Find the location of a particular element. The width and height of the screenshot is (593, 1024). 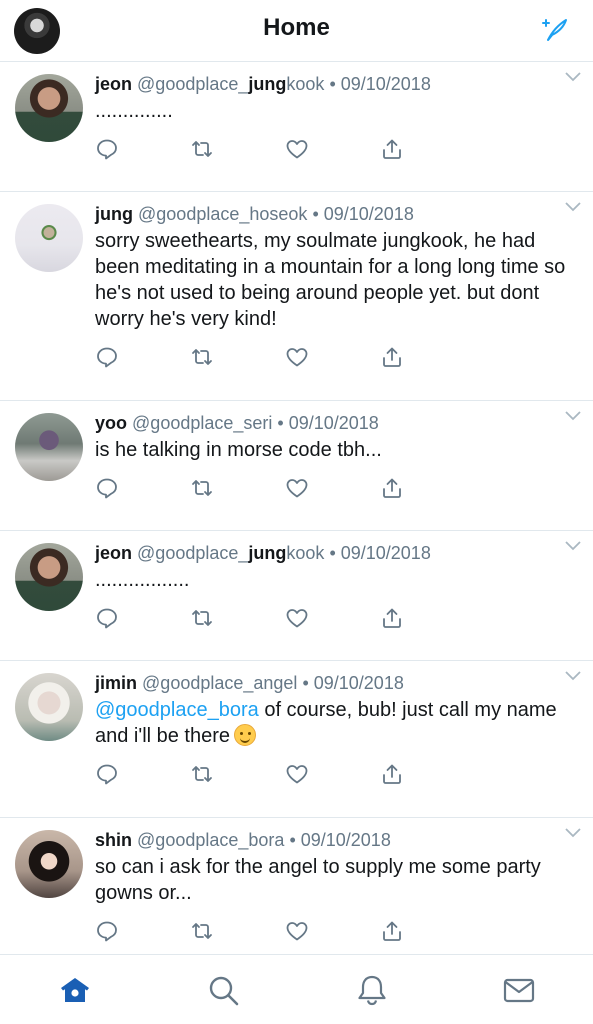

display-name: shin is located at coordinates (113, 840).